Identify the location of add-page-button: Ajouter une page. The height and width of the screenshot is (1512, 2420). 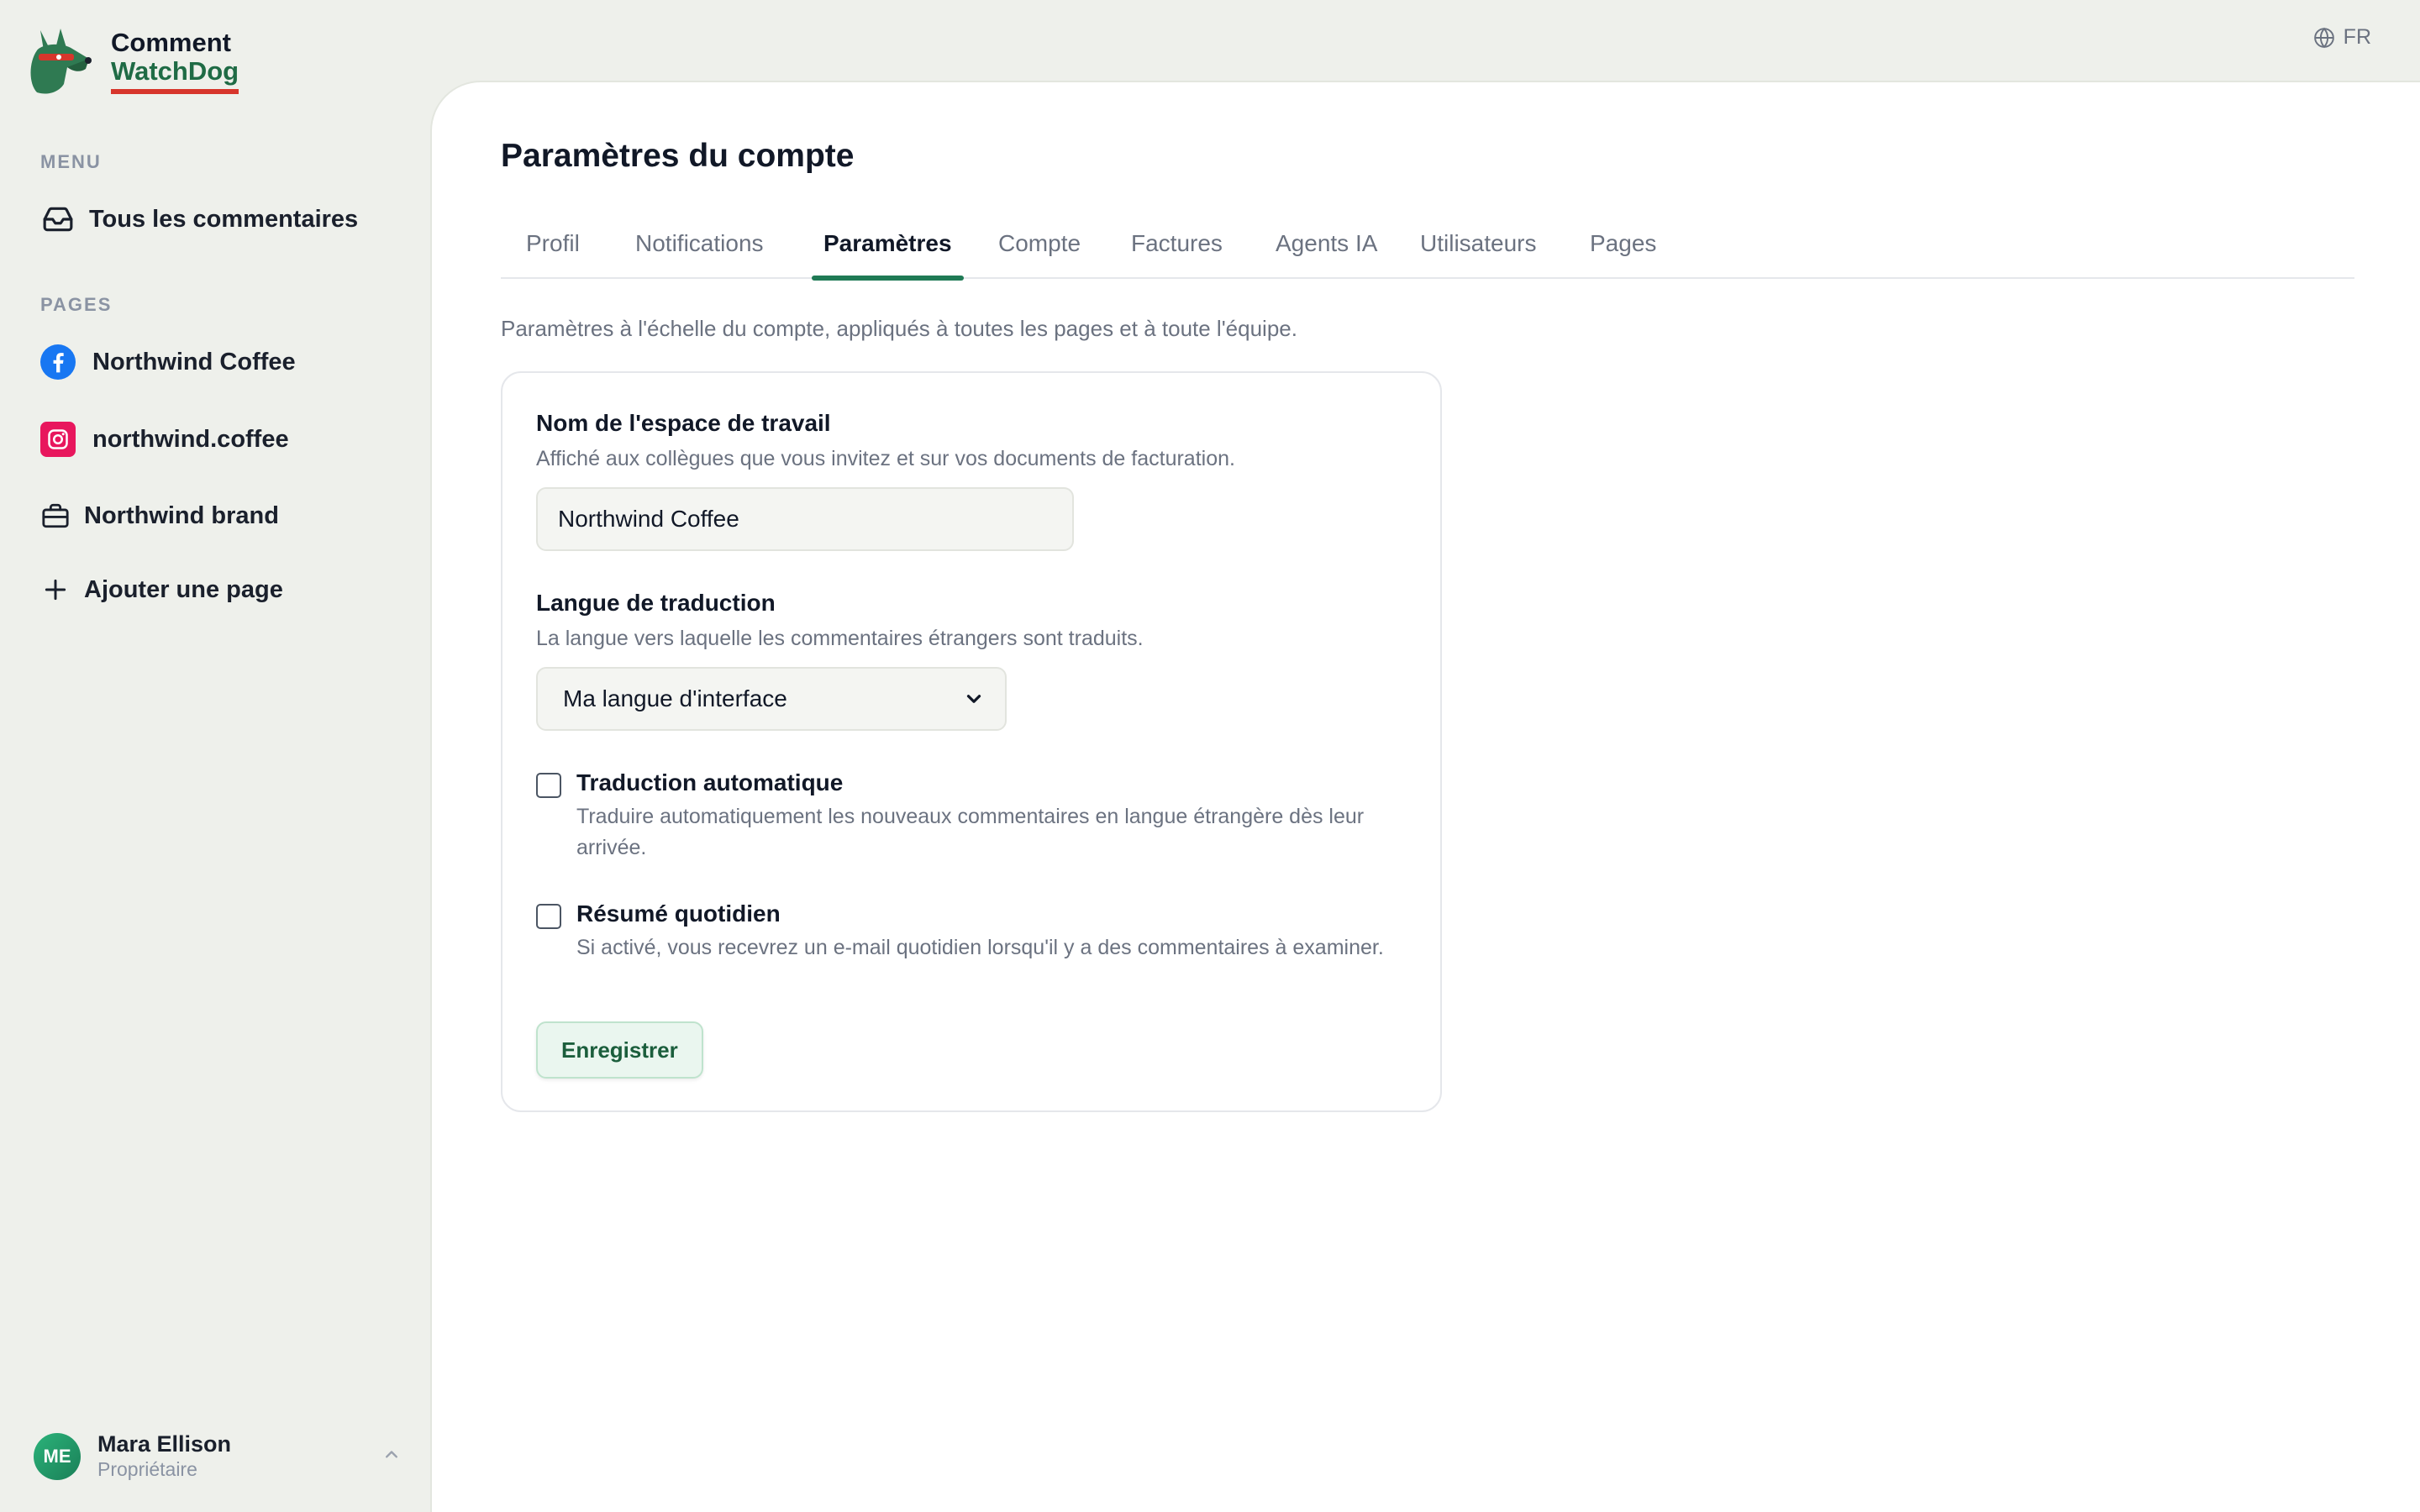
(161, 589).